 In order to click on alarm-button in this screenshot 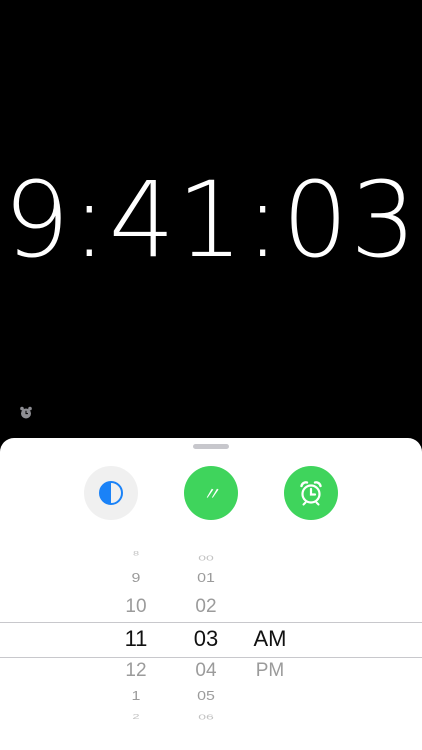, I will do `click(311, 493)`.